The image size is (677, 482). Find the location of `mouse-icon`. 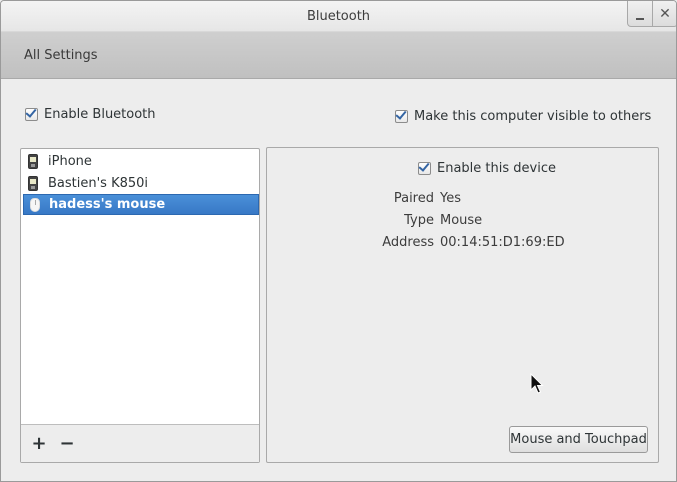

mouse-icon is located at coordinates (35, 205).